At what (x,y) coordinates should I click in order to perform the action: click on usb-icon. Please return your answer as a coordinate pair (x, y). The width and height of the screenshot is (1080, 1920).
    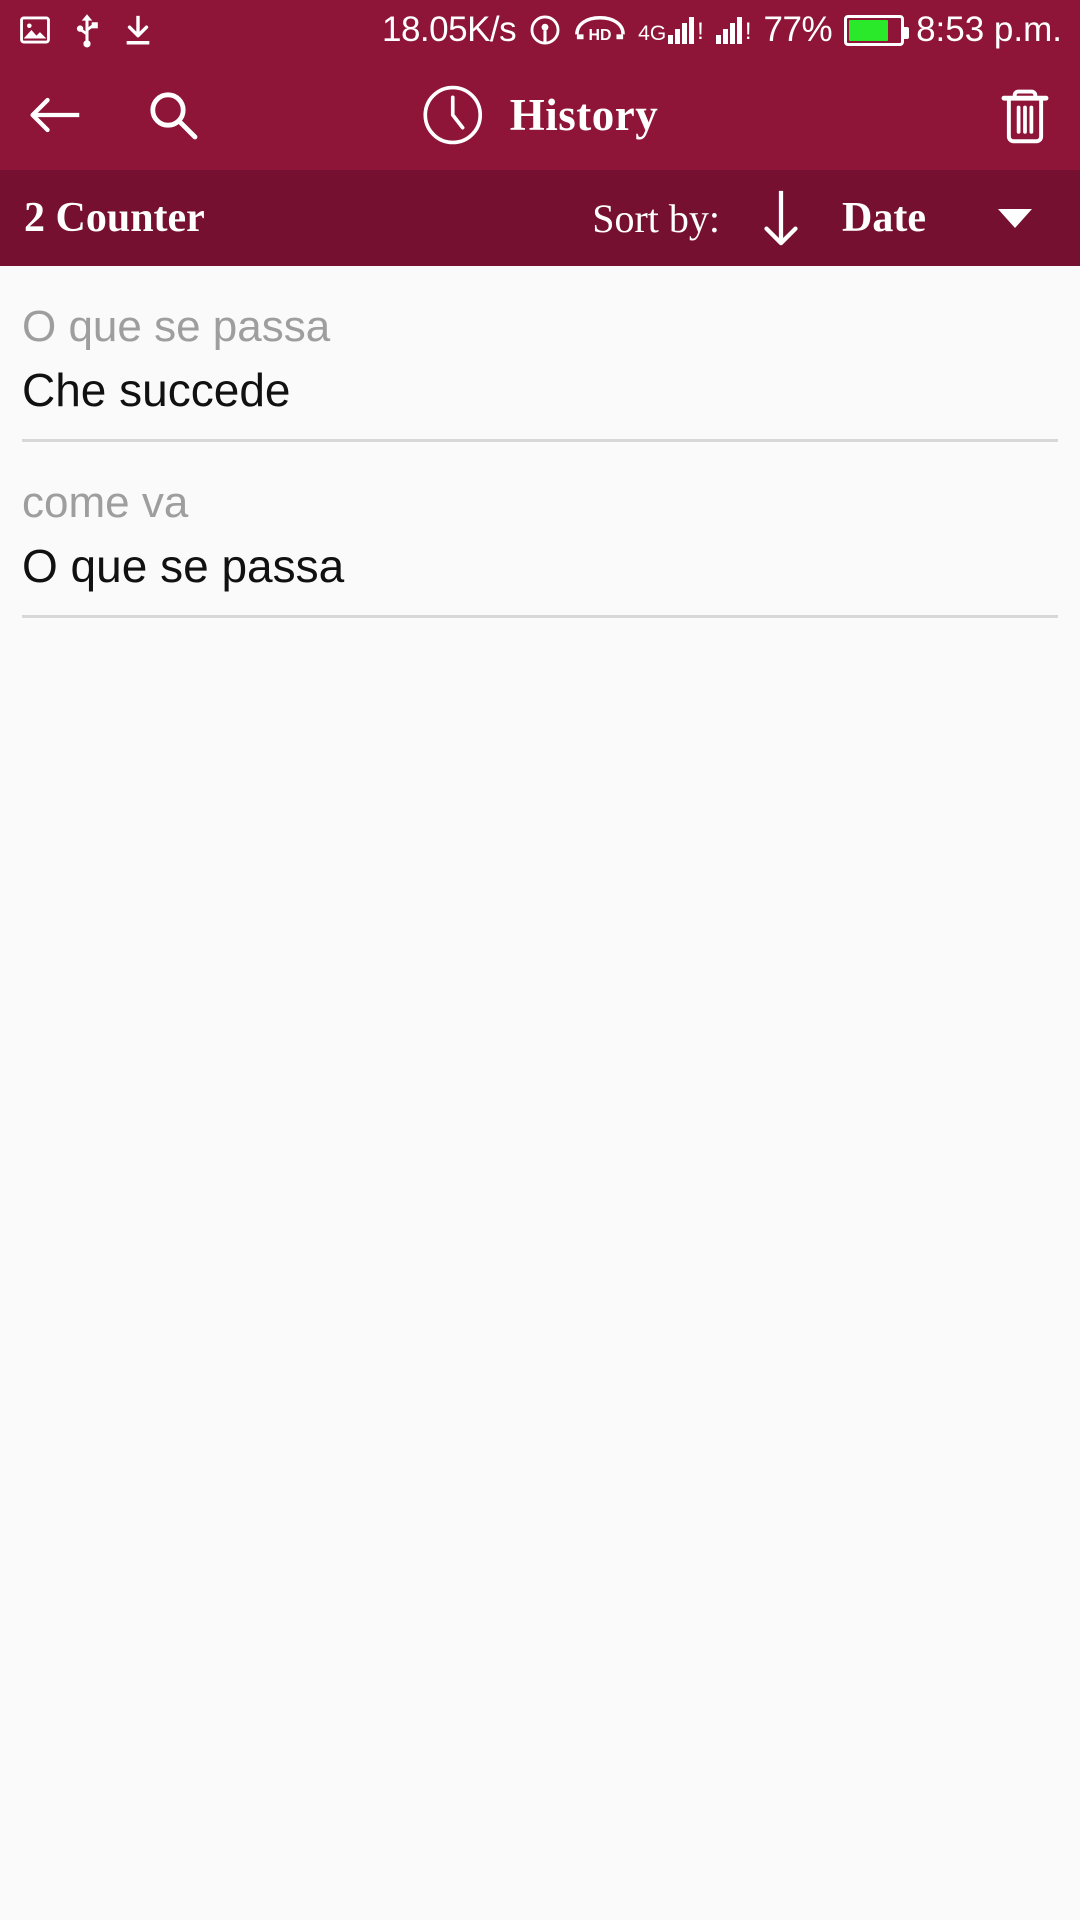
    Looking at the image, I should click on (87, 30).